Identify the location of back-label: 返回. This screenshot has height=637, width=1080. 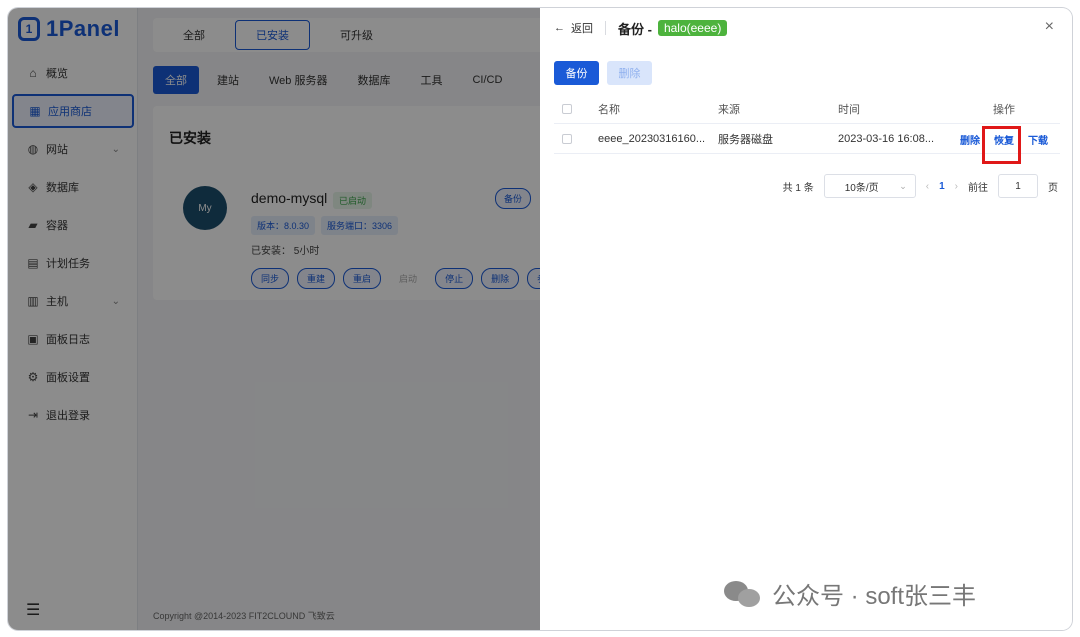
(582, 29).